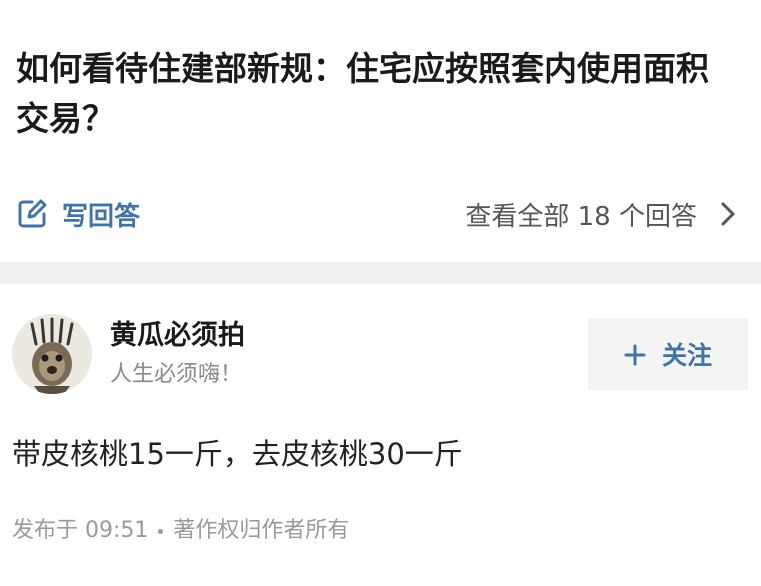  What do you see at coordinates (261, 530) in the screenshot?
I see `copyright-notice: 著作权归作者所有` at bounding box center [261, 530].